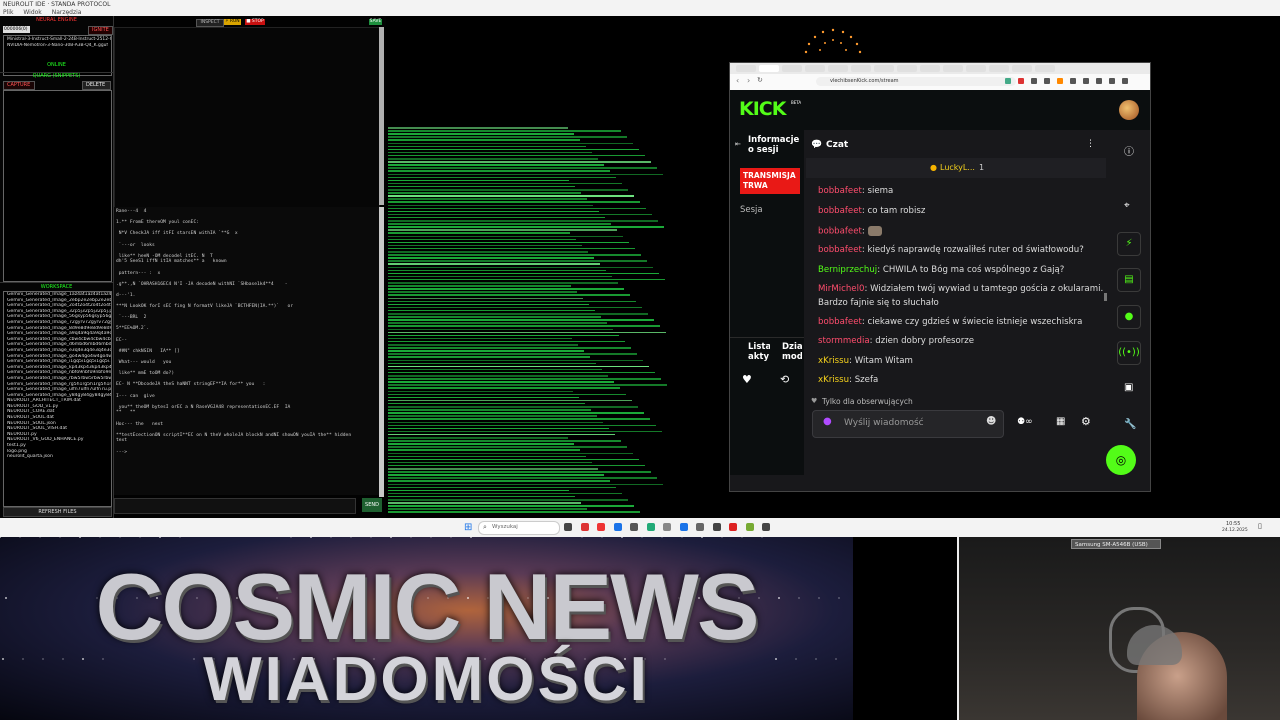 Image resolution: width=1280 pixels, height=720 pixels. What do you see at coordinates (833, 380) in the screenshot?
I see `chat-username: xKrissu` at bounding box center [833, 380].